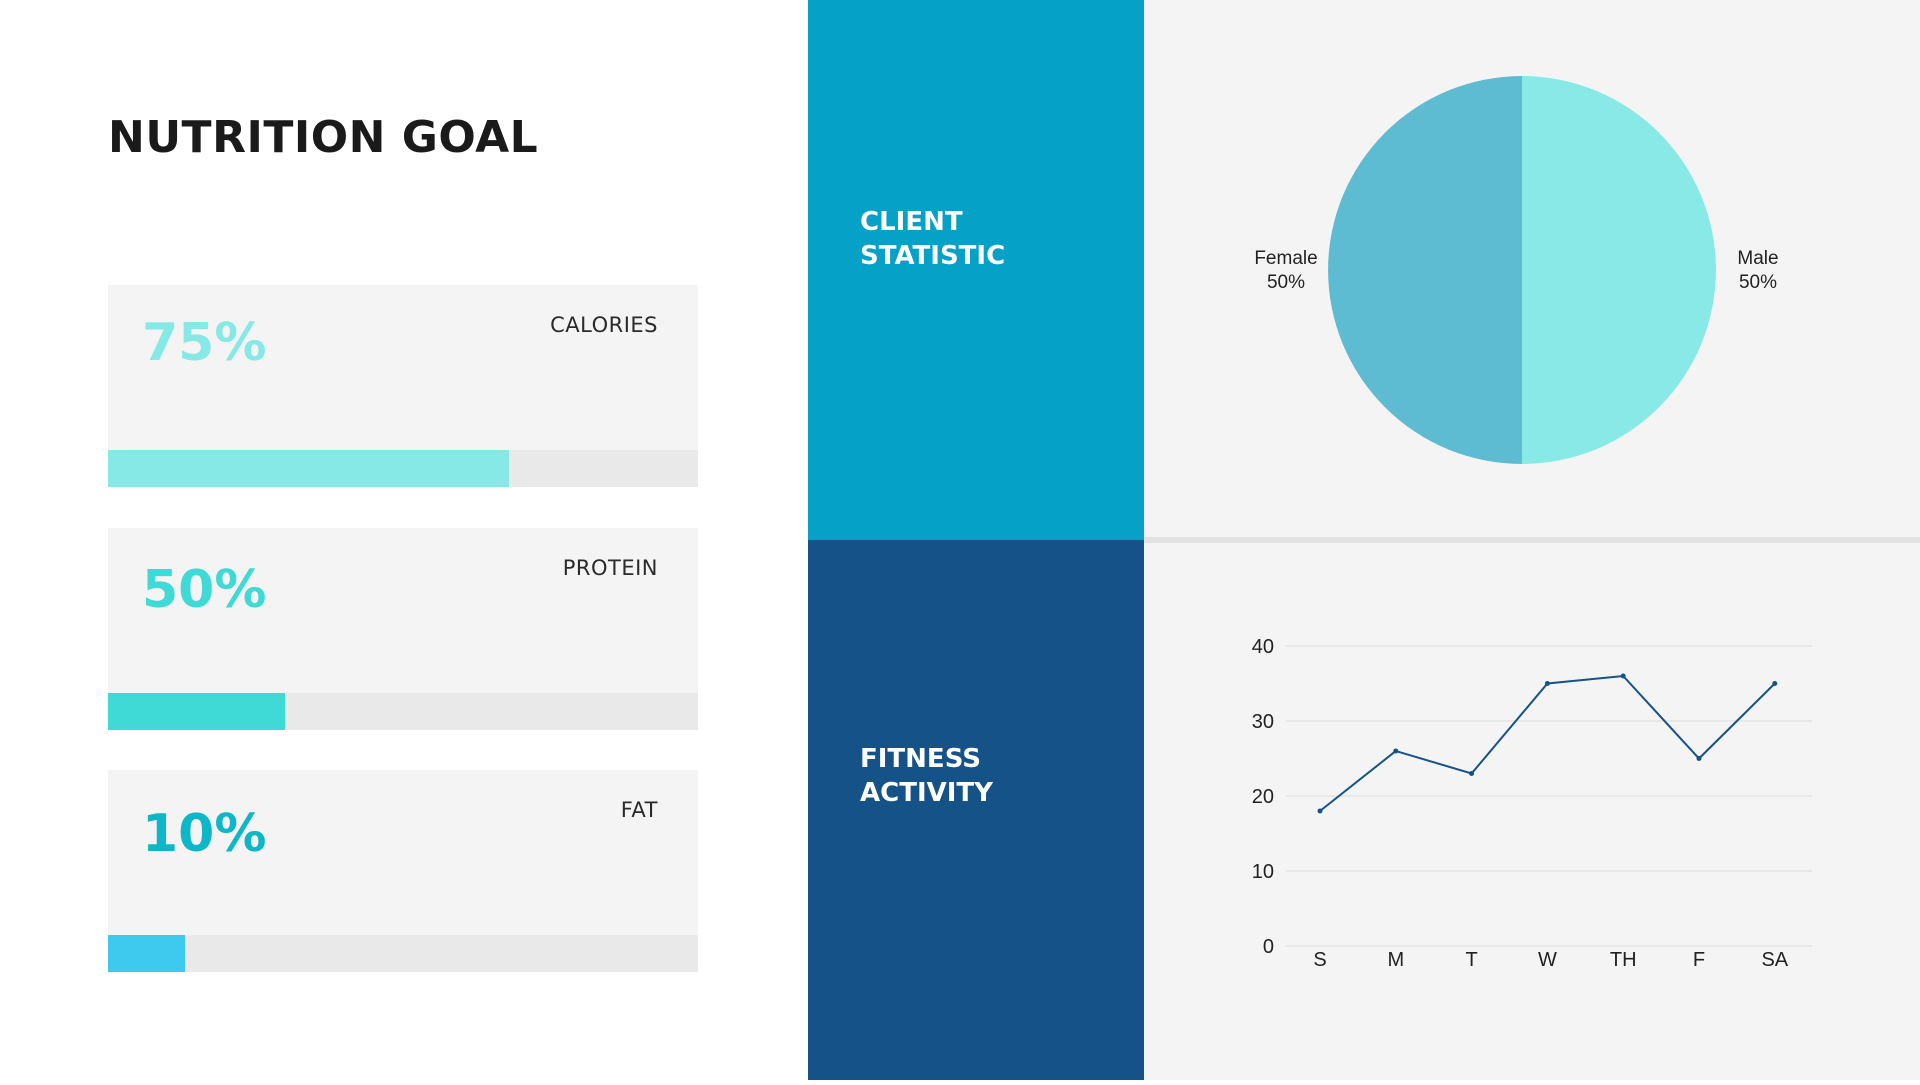 This screenshot has height=1085, width=1920. What do you see at coordinates (403, 629) in the screenshot?
I see `goal-card-protein: 50% PROTEIN` at bounding box center [403, 629].